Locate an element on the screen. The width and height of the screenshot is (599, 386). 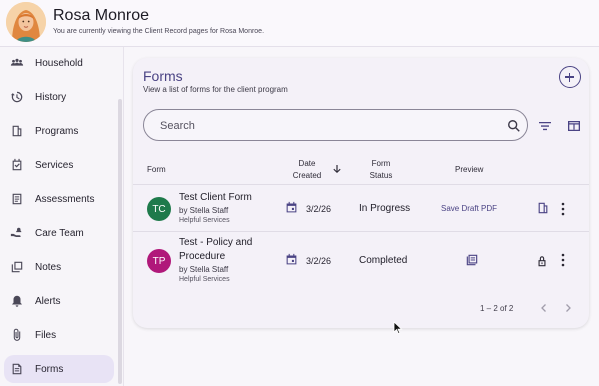
sidebar-item-label: Alerts is located at coordinates (48, 301).